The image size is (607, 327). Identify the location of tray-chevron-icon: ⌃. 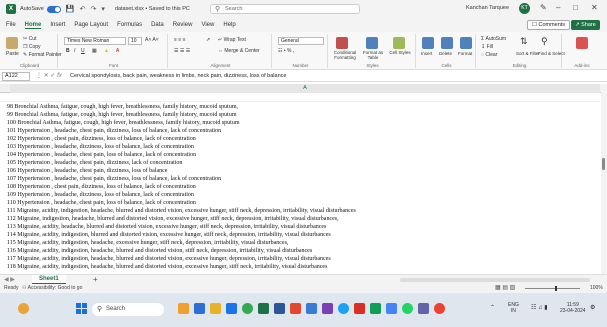
(492, 307).